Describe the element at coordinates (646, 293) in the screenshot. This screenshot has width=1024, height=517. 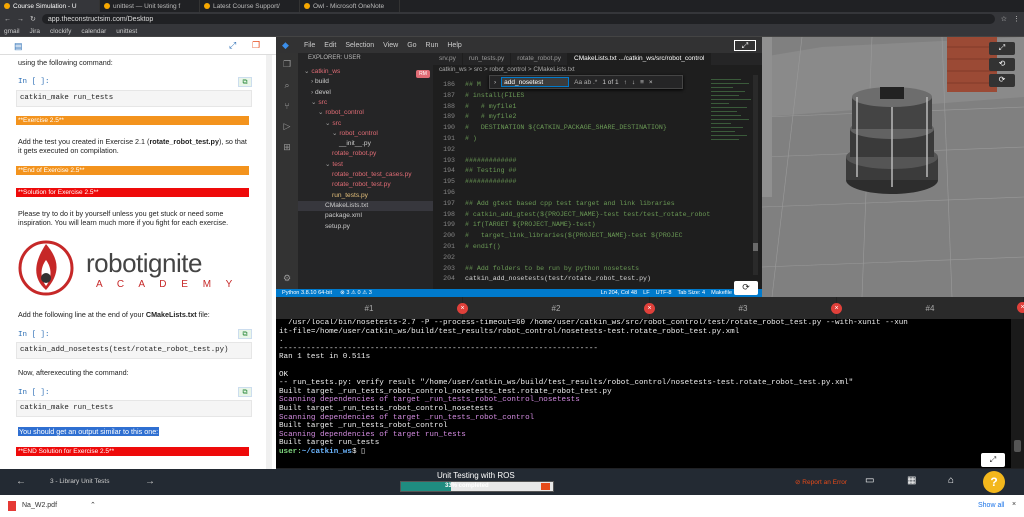
I see `status-item: LF` at that location.